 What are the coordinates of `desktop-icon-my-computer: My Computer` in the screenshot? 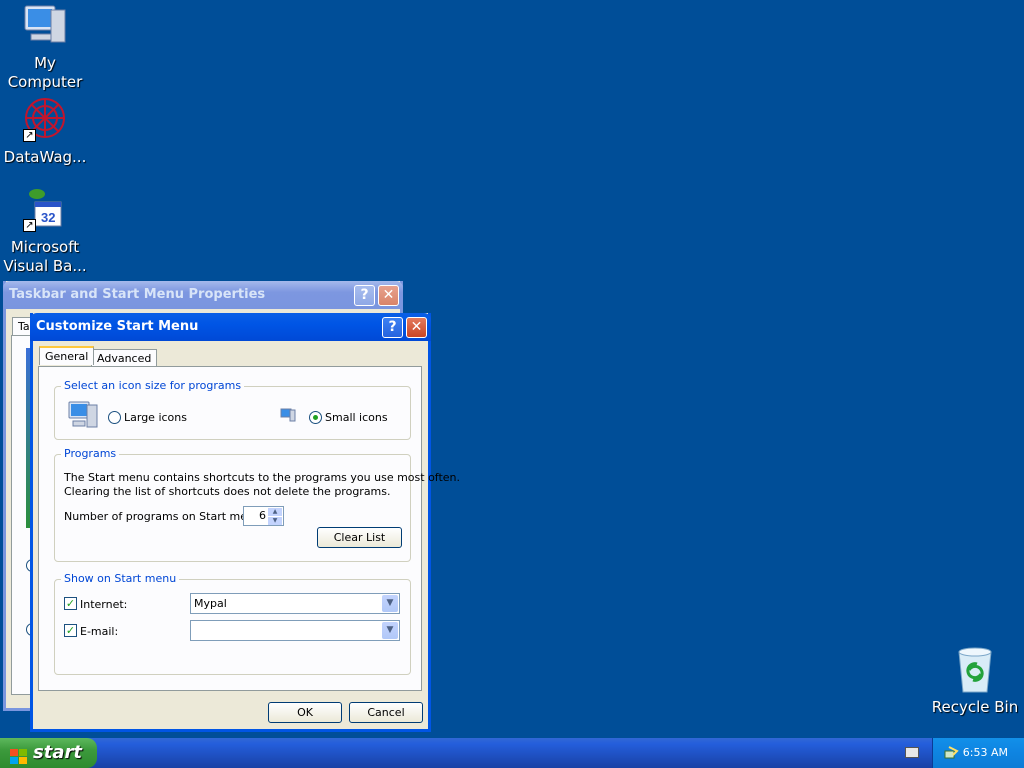 It's located at (45, 47).